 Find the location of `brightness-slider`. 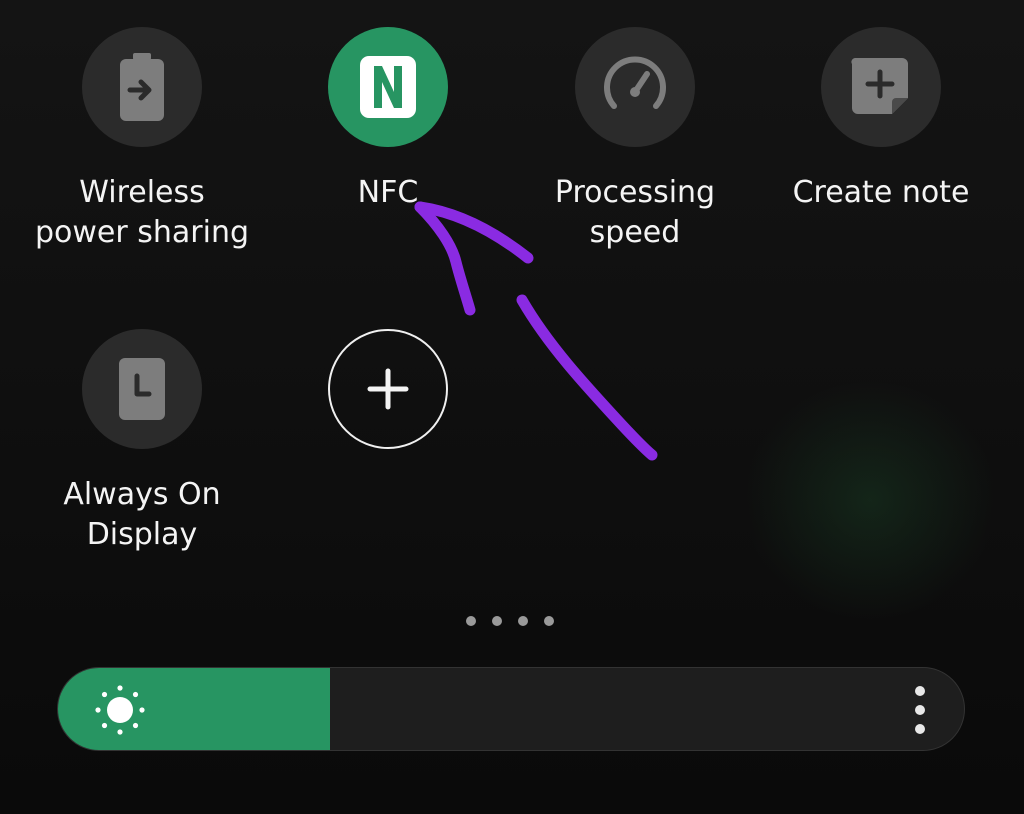

brightness-slider is located at coordinates (511, 709).